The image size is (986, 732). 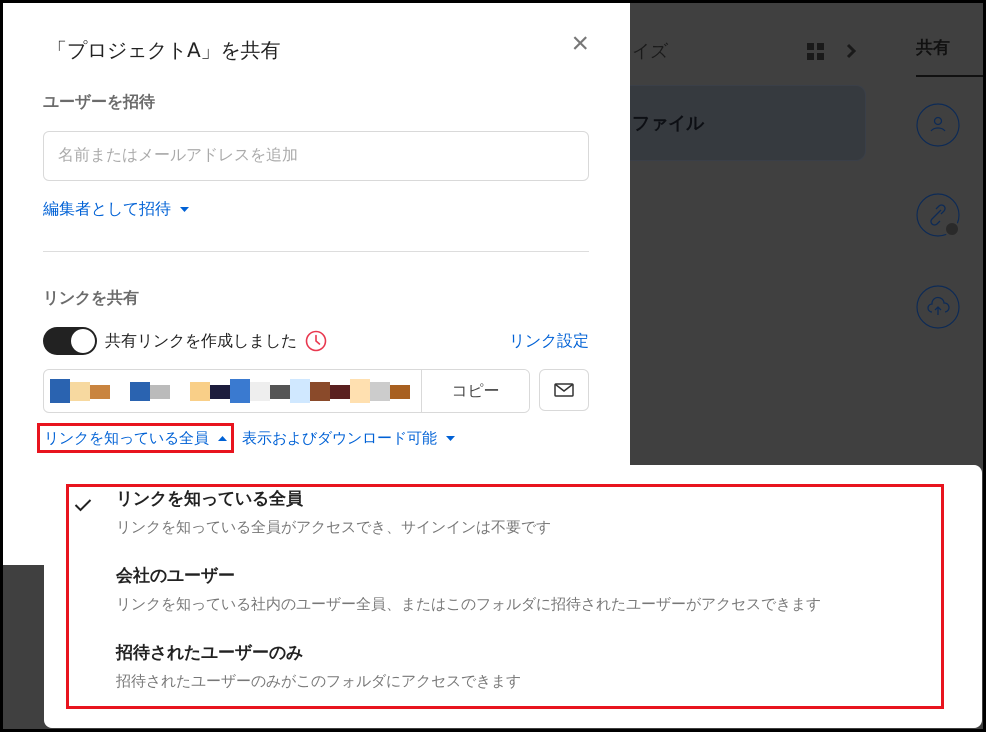 I want to click on clock-icon, so click(x=316, y=341).